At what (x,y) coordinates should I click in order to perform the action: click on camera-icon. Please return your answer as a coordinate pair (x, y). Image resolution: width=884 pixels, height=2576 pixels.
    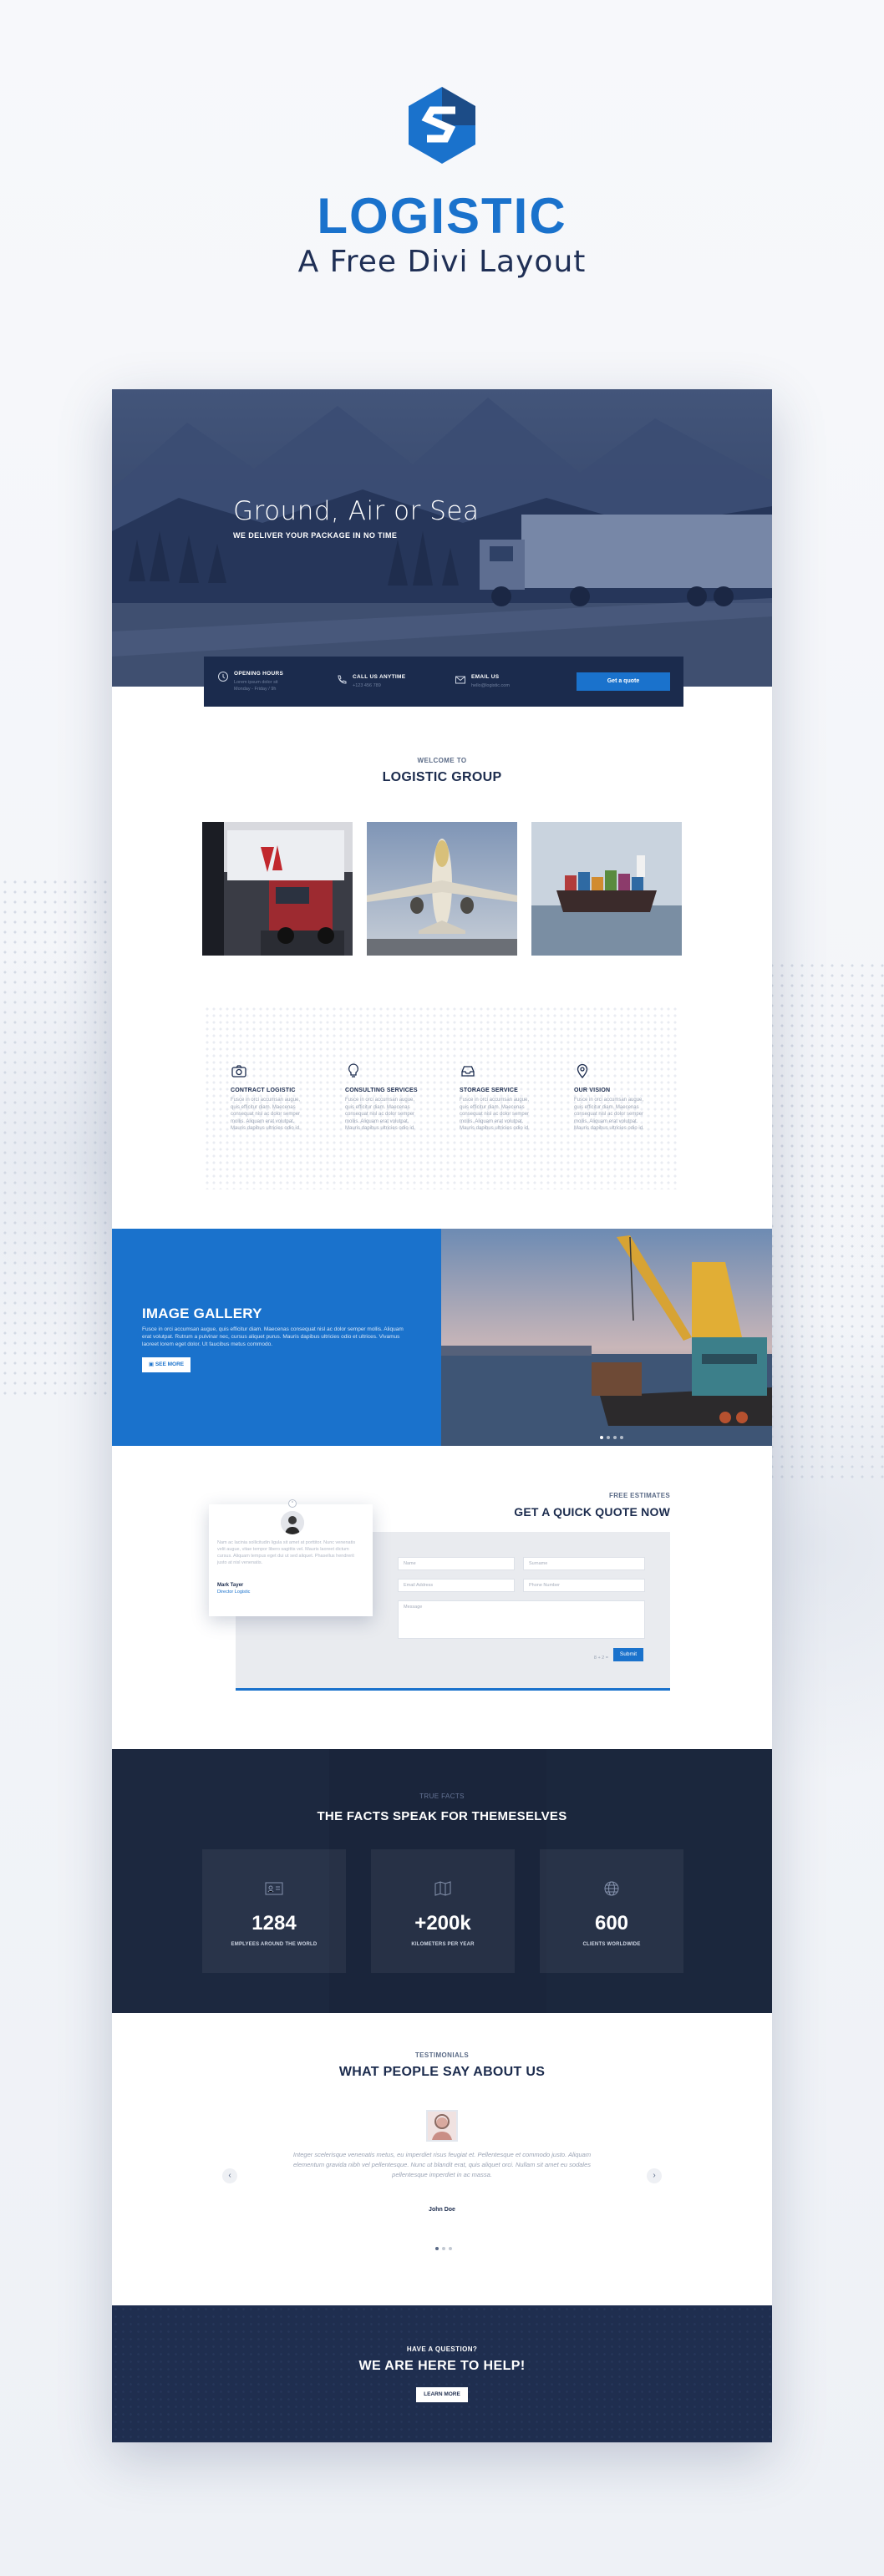
    Looking at the image, I should click on (238, 1071).